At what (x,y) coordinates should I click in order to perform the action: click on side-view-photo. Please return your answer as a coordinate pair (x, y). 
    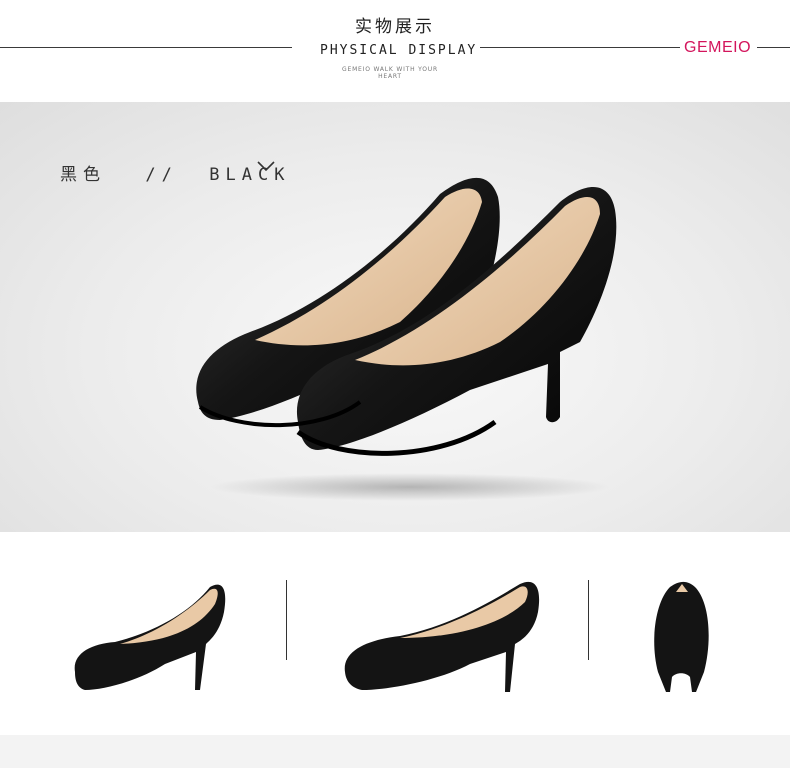
    Looking at the image, I should click on (150, 637).